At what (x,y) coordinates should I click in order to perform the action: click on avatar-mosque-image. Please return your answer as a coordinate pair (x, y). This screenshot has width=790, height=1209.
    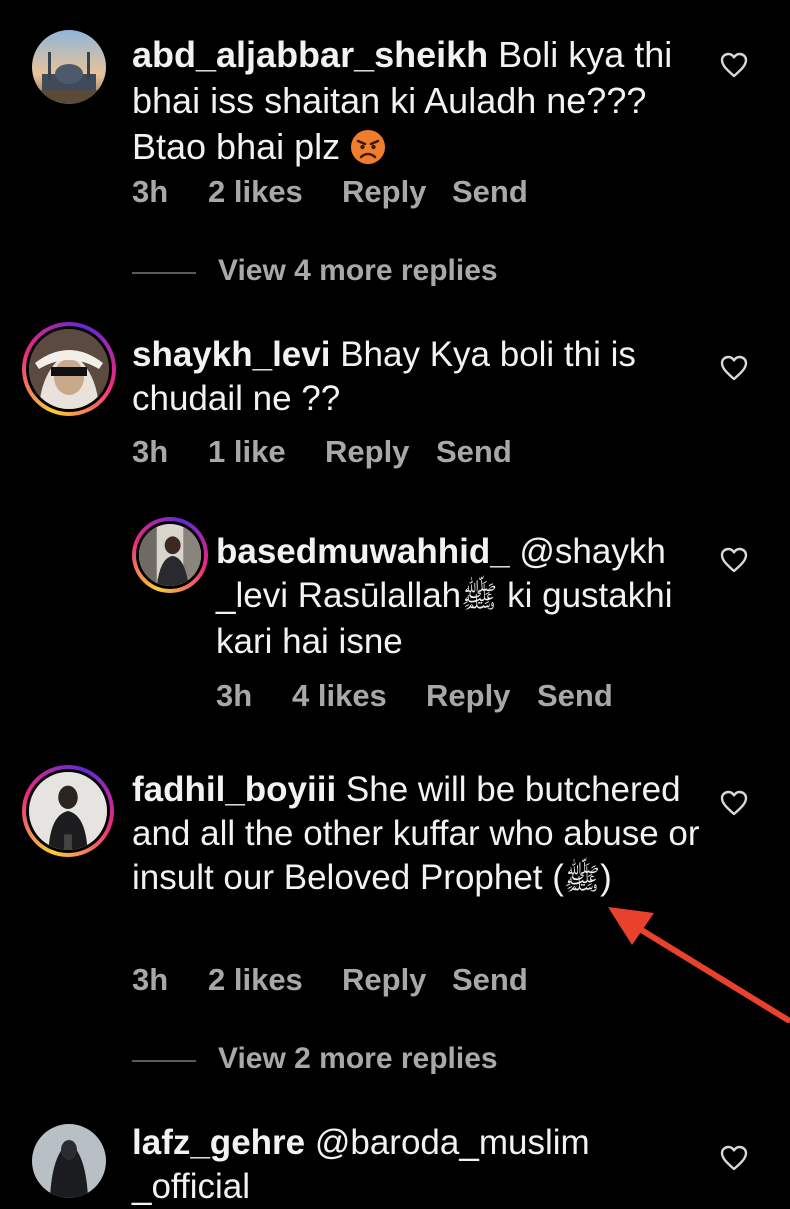
    Looking at the image, I should click on (69, 67).